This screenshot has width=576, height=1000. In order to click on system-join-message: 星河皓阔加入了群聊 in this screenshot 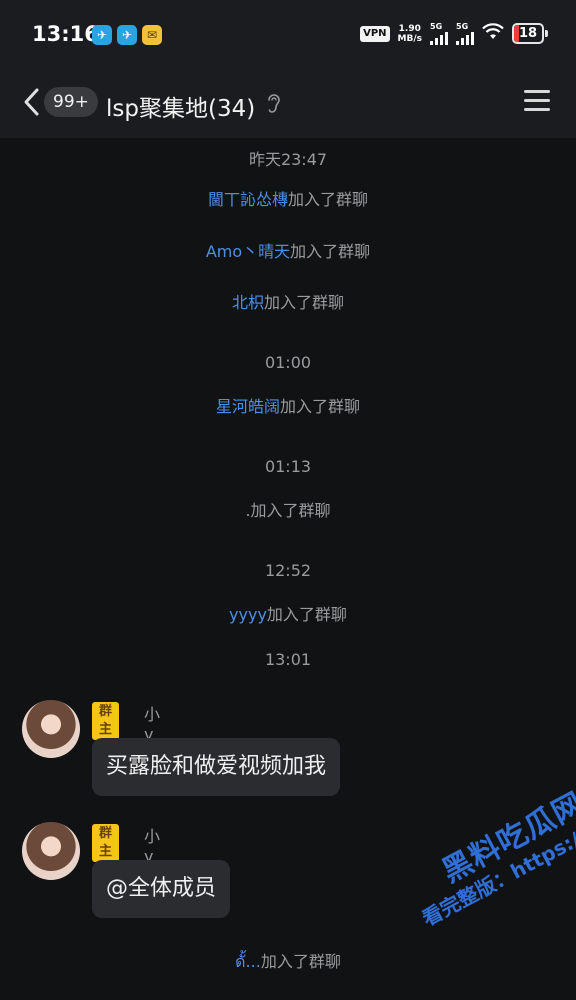, I will do `click(288, 406)`.